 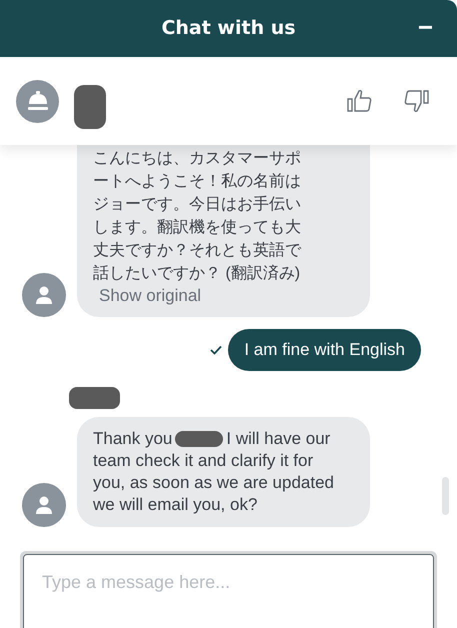 I want to click on message-text: こんにちは、カスタマーサポ, so click(x=197, y=159).